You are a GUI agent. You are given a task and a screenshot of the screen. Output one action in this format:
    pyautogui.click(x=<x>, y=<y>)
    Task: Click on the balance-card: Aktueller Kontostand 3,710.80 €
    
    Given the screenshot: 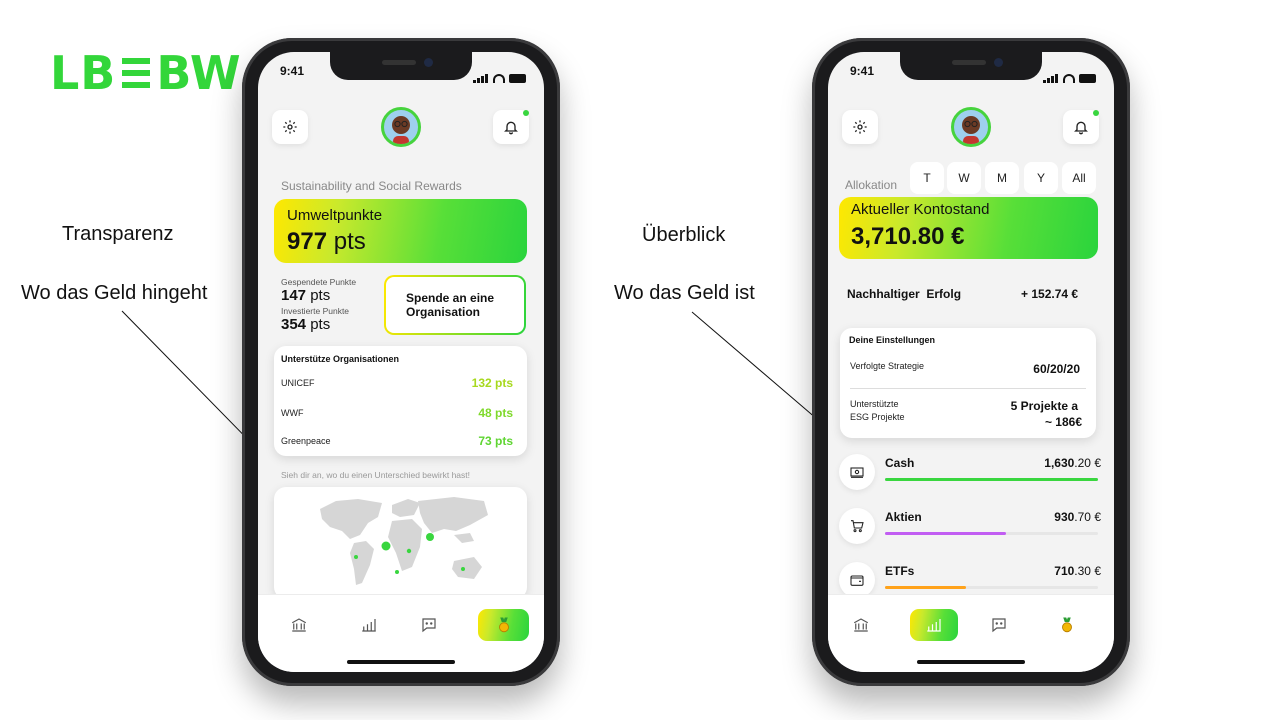 What is the action you would take?
    pyautogui.click(x=968, y=228)
    